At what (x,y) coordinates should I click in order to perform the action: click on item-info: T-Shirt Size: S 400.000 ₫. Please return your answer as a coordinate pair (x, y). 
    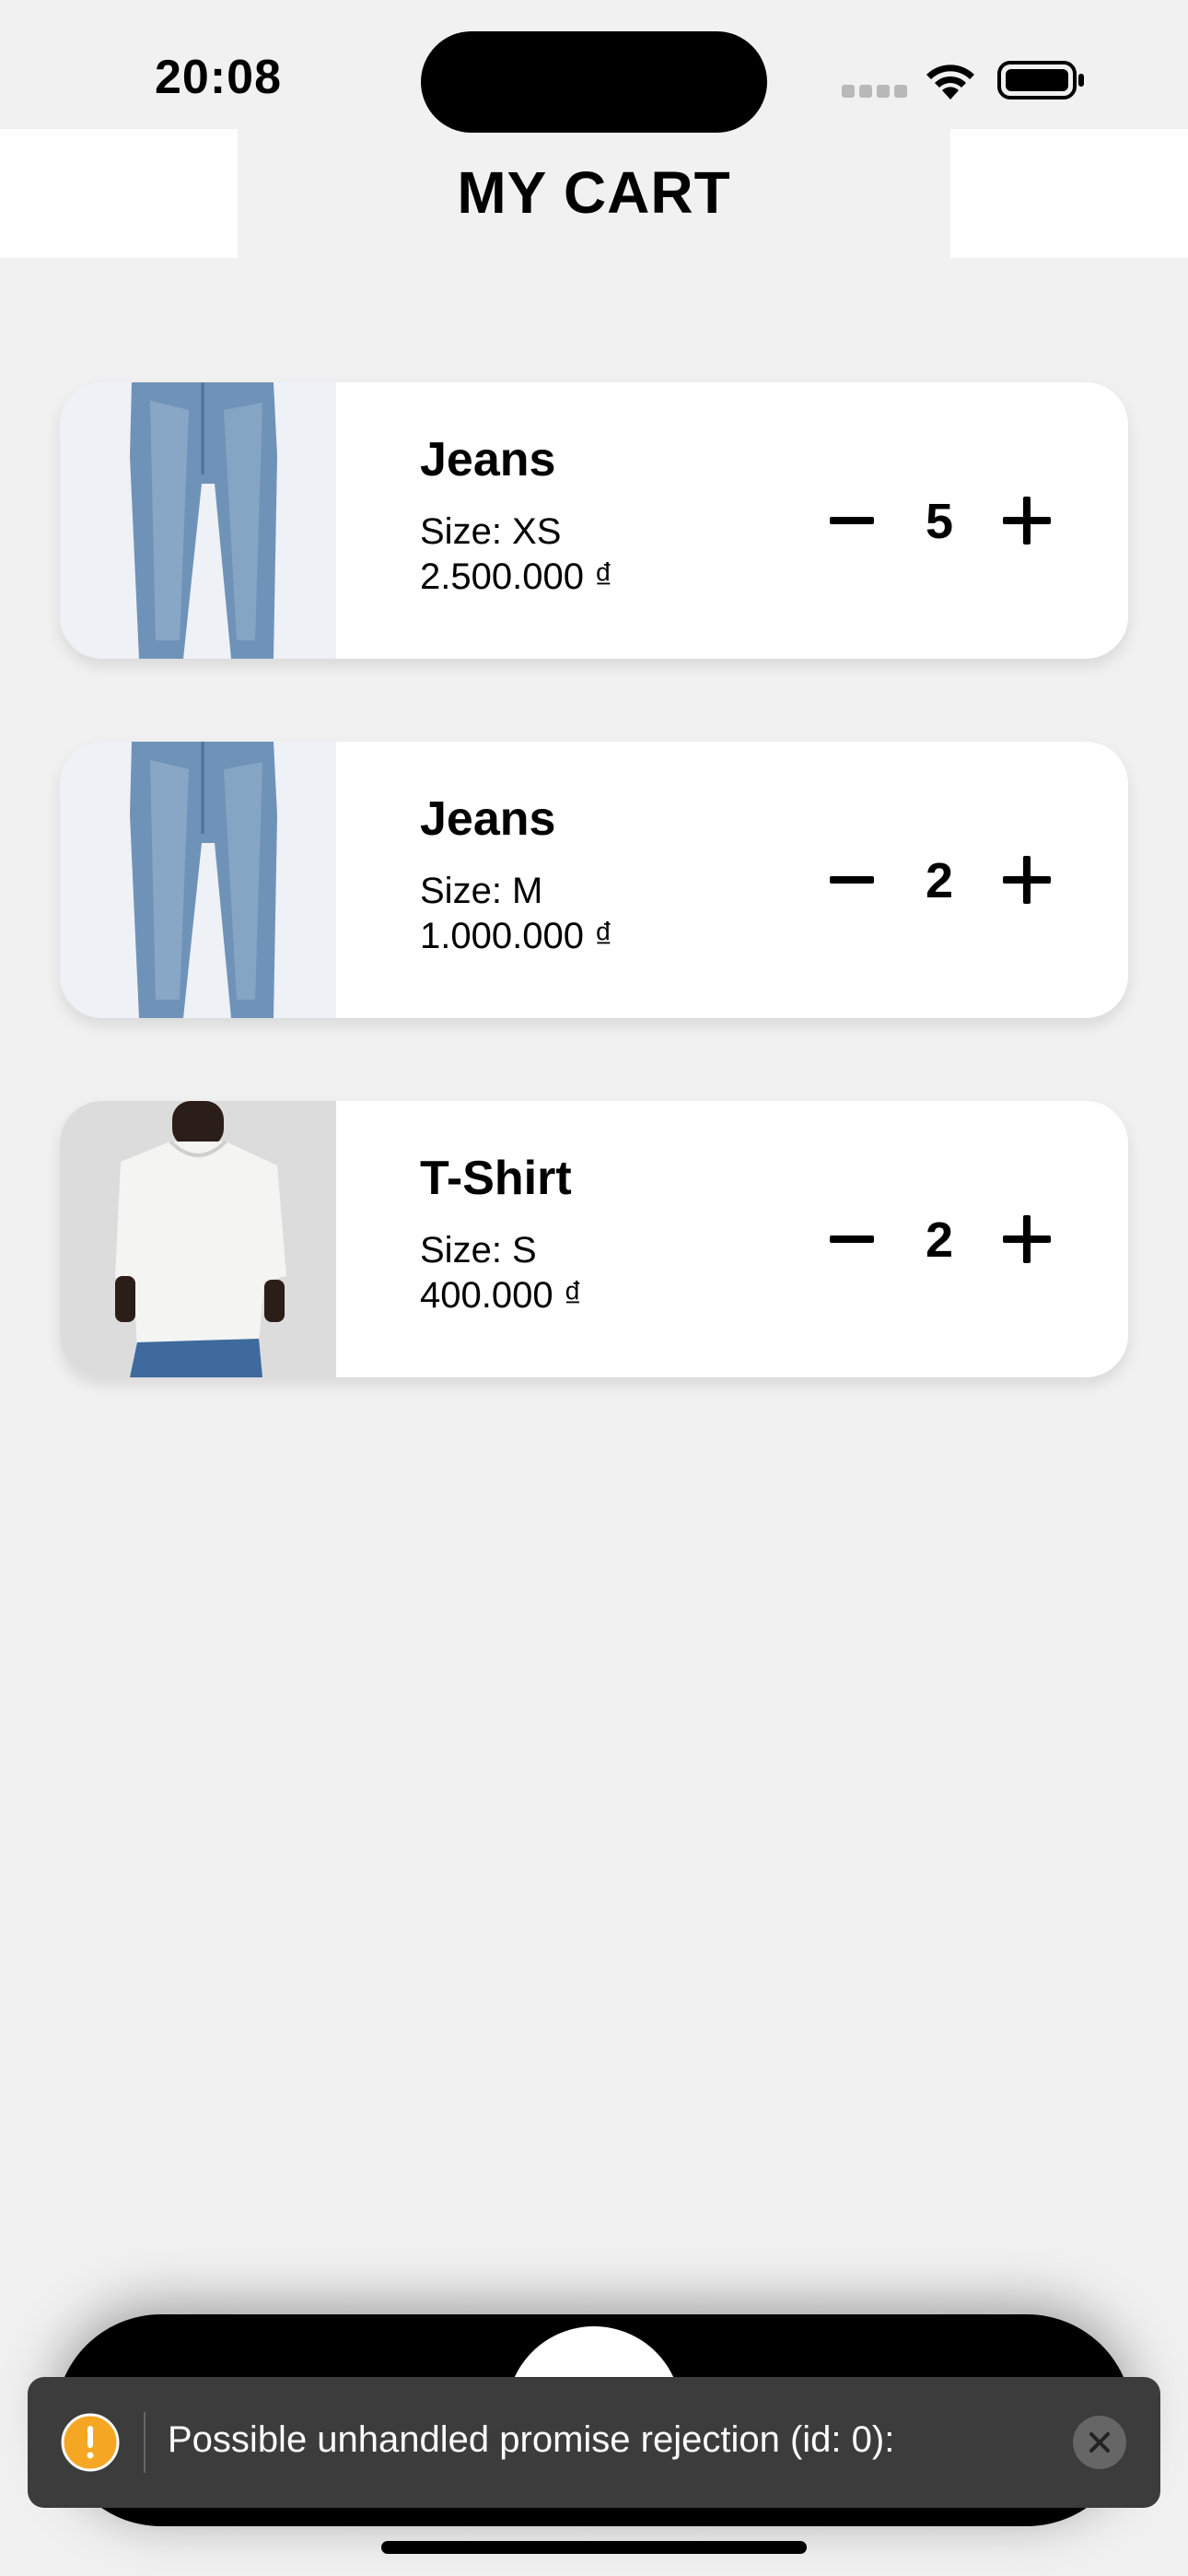
    Looking at the image, I should click on (501, 1234).